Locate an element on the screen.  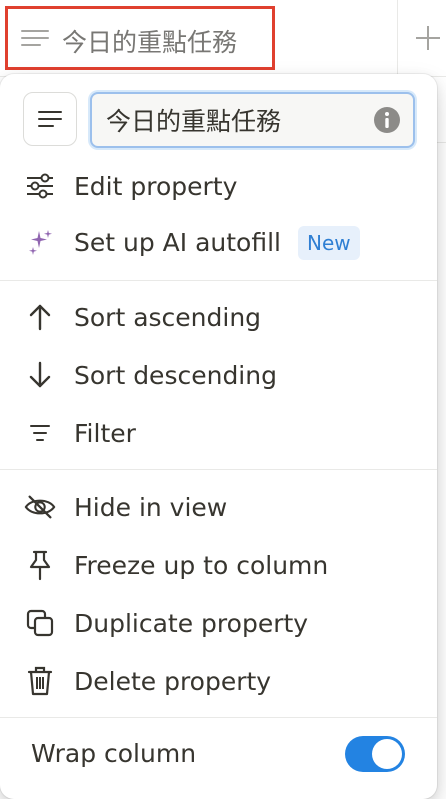
sliders-icon is located at coordinates (40, 186).